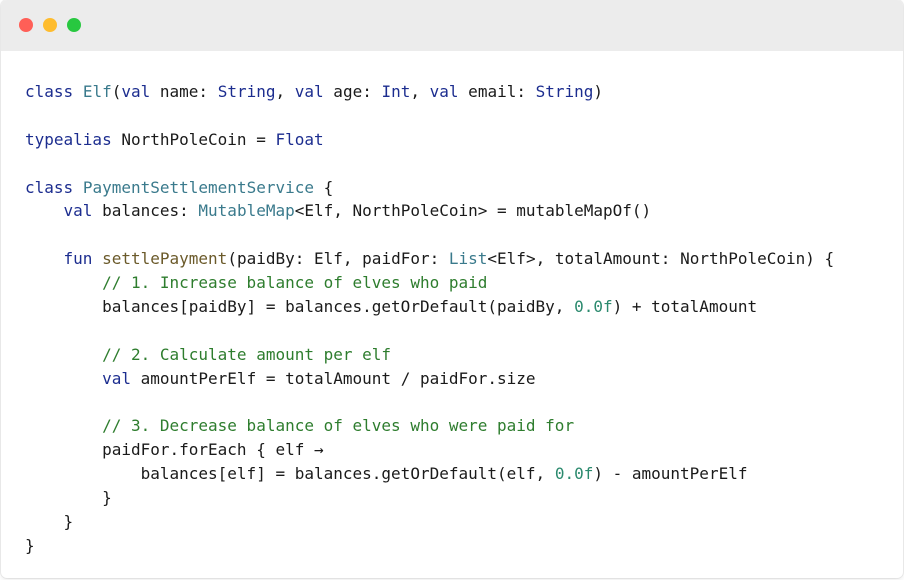 The image size is (904, 580). What do you see at coordinates (97, 91) in the screenshot?
I see `class-name: Elf` at bounding box center [97, 91].